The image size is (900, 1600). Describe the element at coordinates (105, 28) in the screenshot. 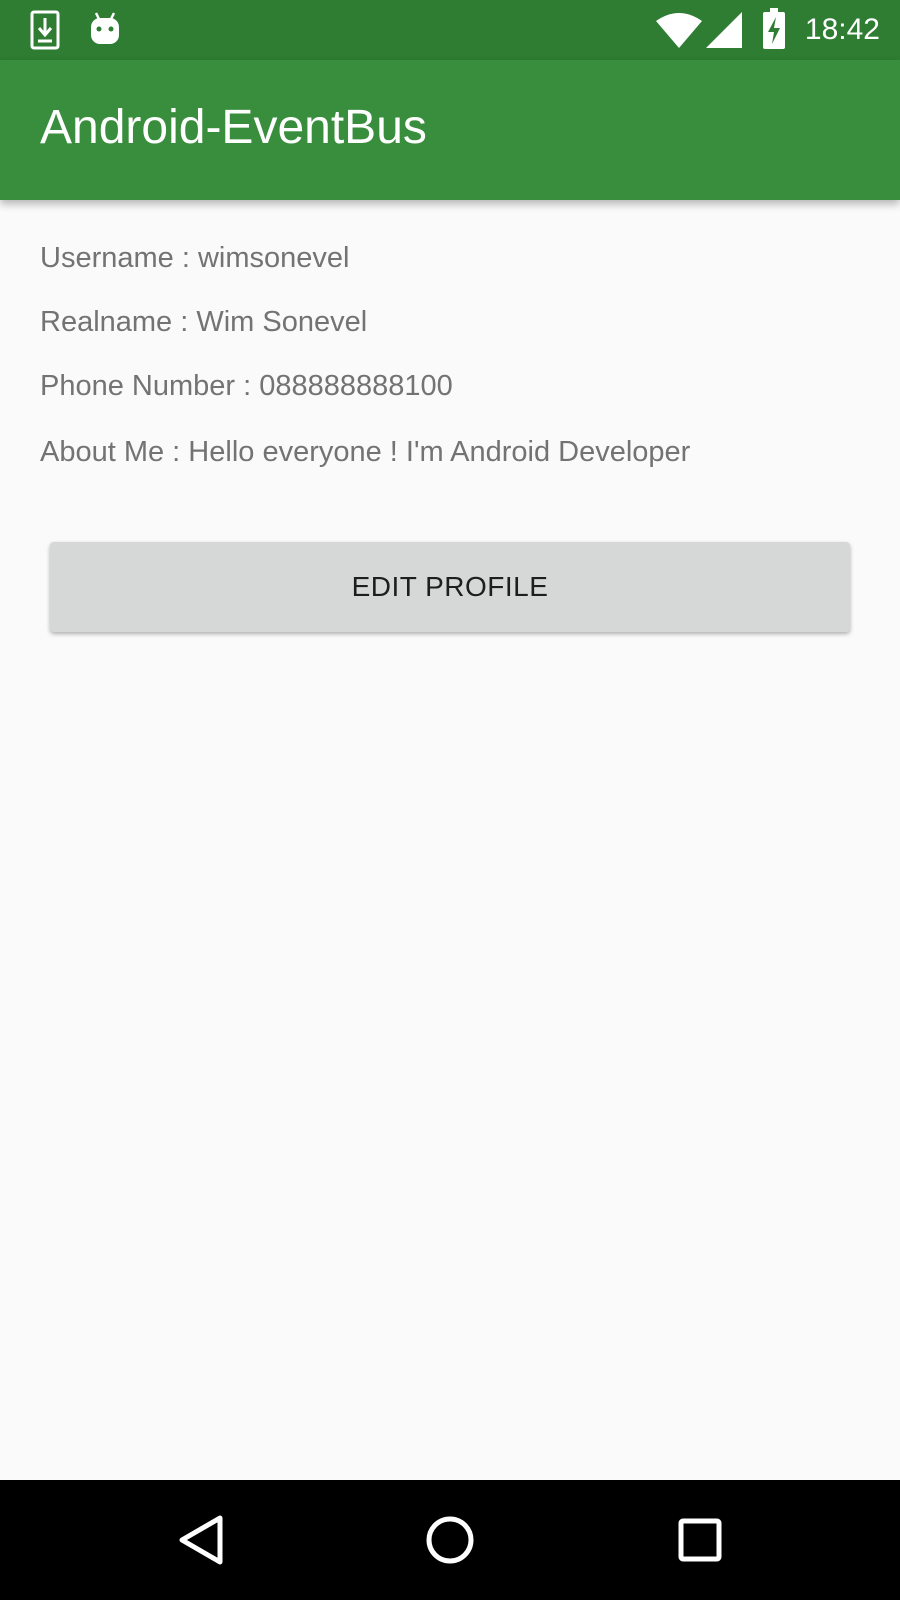

I see `android-notification-icon` at that location.